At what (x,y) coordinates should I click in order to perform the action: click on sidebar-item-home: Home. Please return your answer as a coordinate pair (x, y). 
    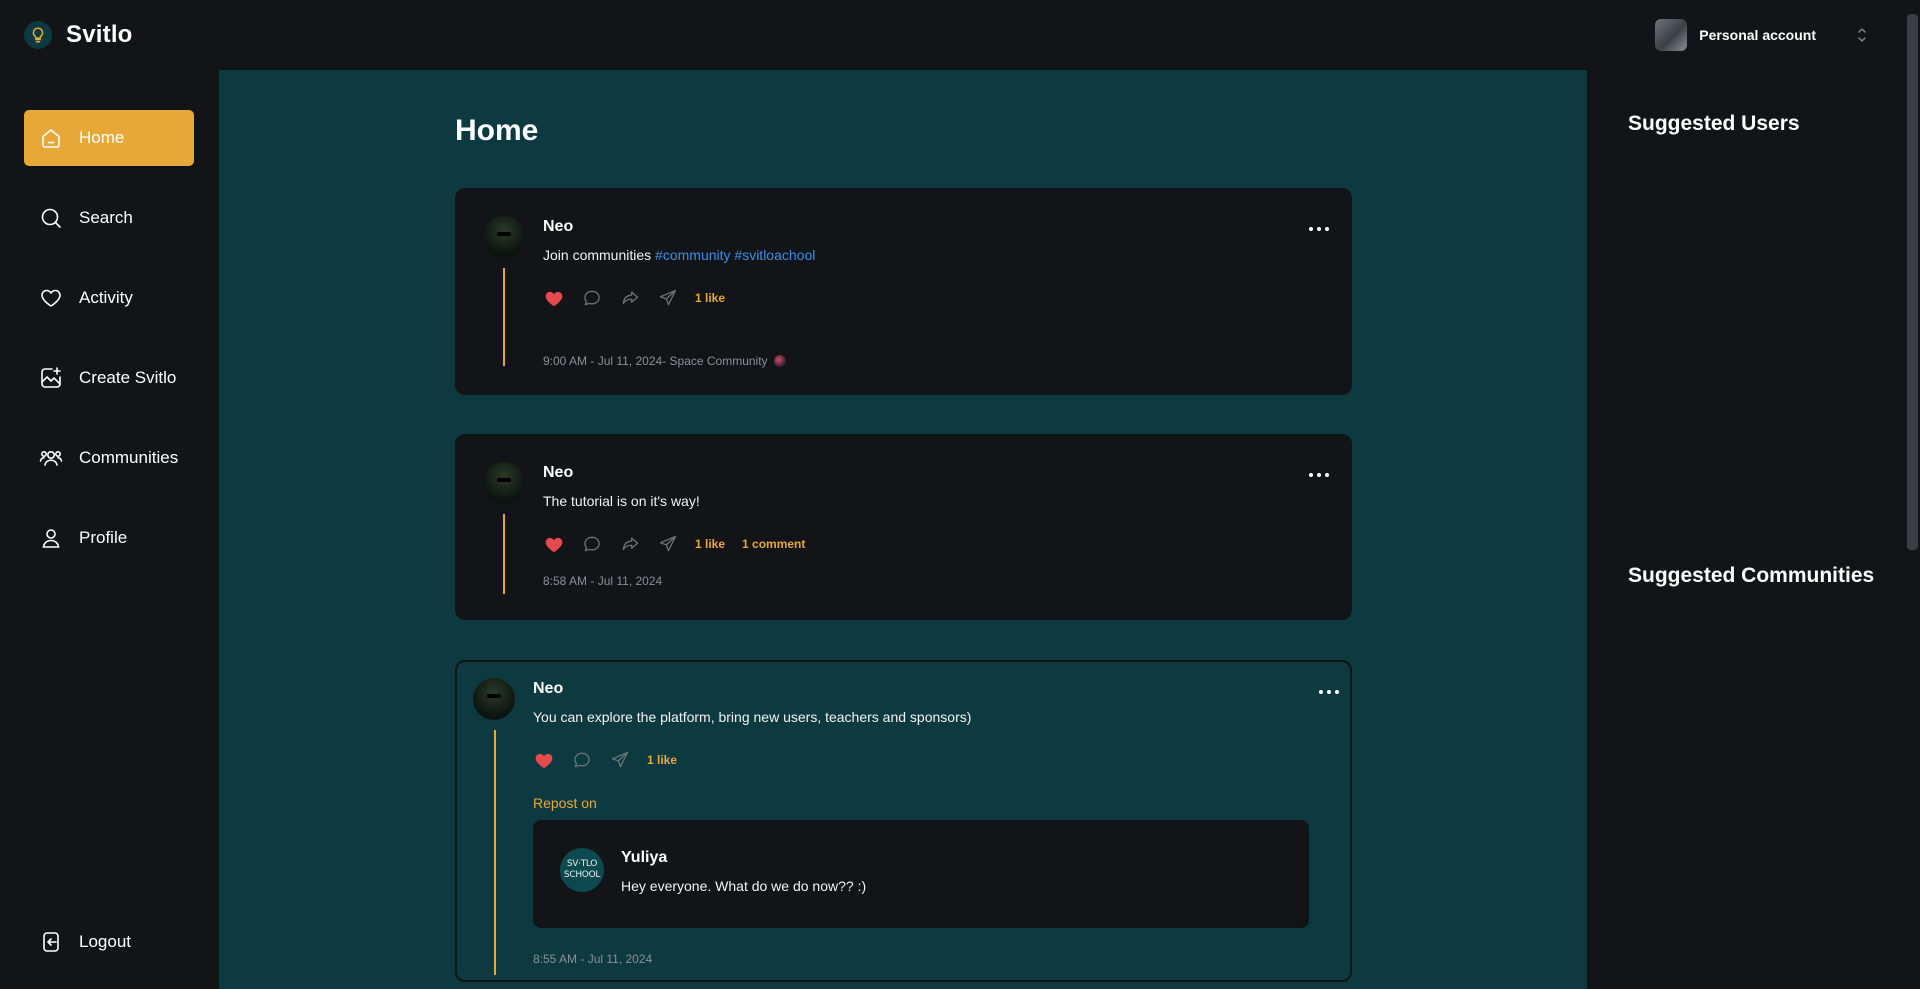
    Looking at the image, I should click on (109, 138).